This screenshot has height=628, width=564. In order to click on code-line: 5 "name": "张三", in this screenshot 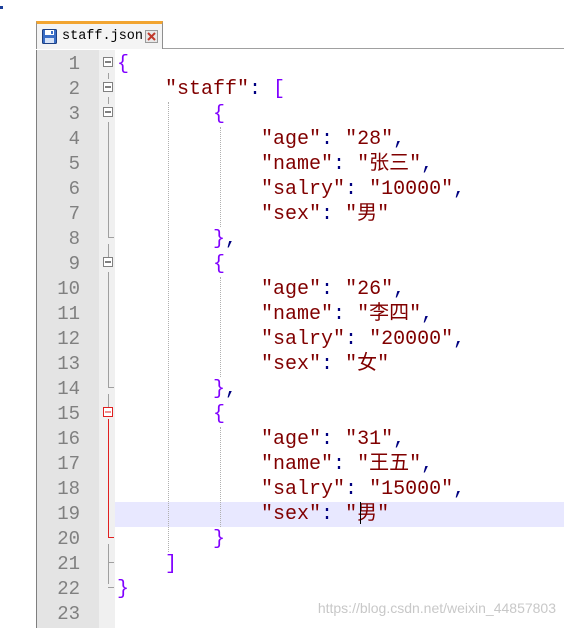, I will do `click(300, 164)`.